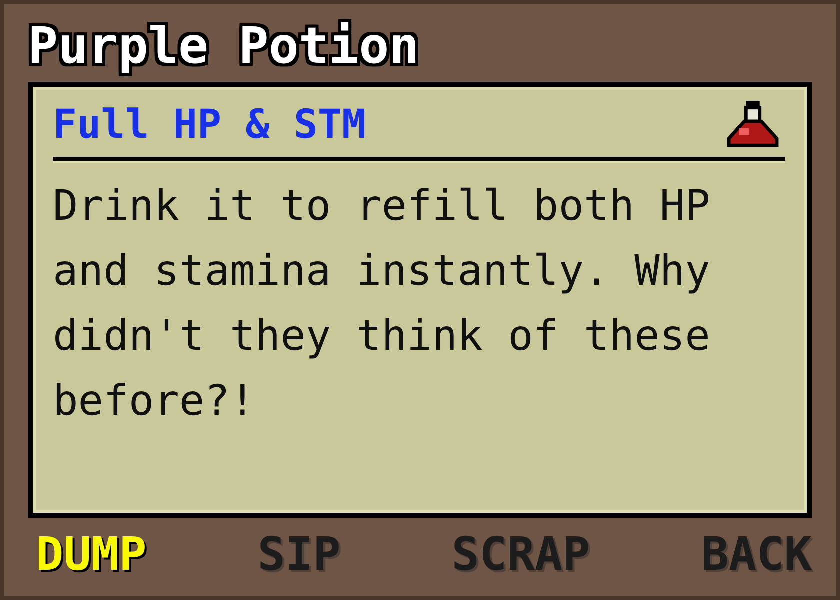 This screenshot has height=600, width=840. I want to click on menu-option: SIP, so click(299, 554).